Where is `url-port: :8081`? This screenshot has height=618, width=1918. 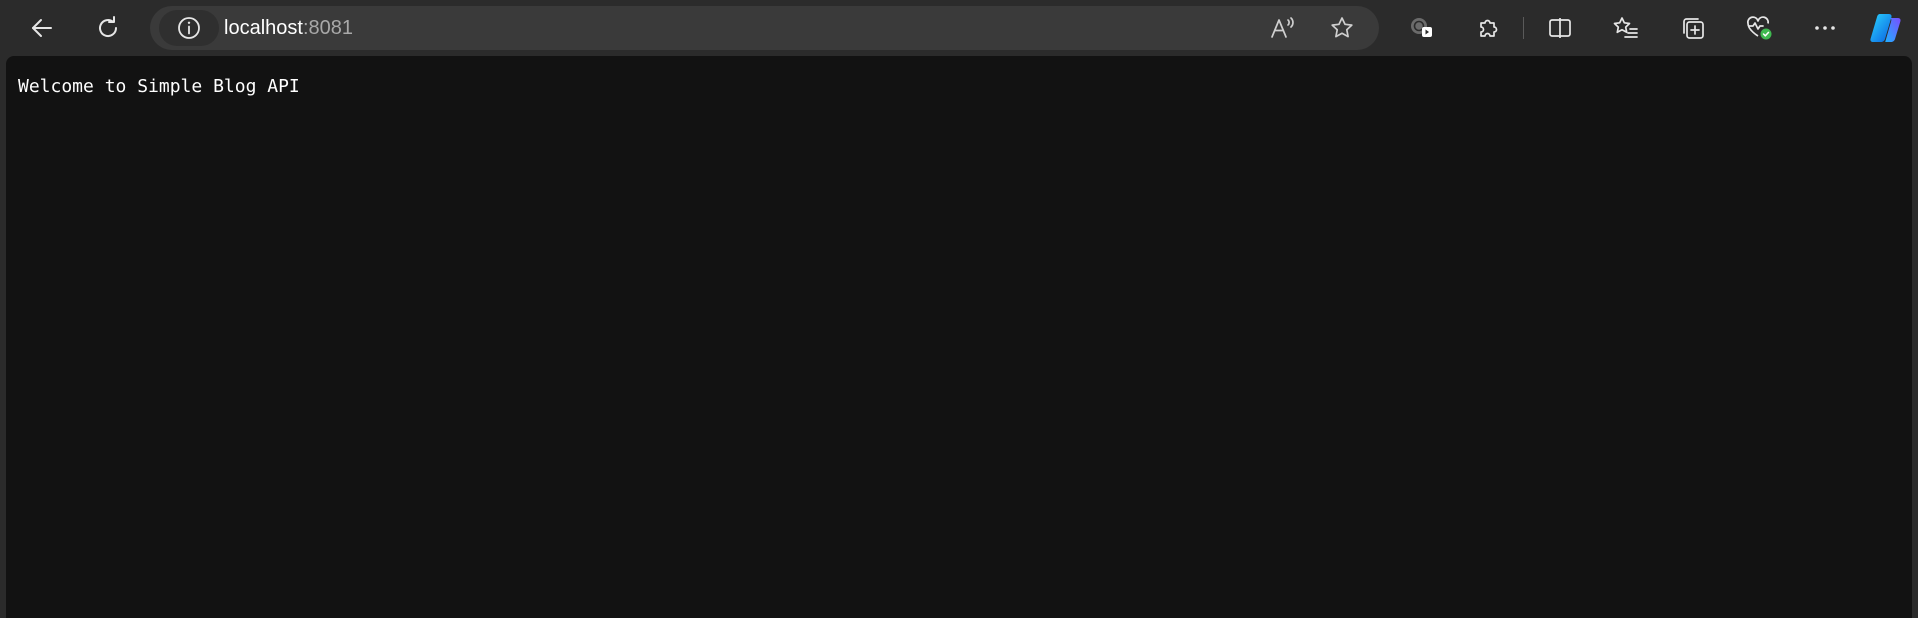 url-port: :8081 is located at coordinates (327, 28).